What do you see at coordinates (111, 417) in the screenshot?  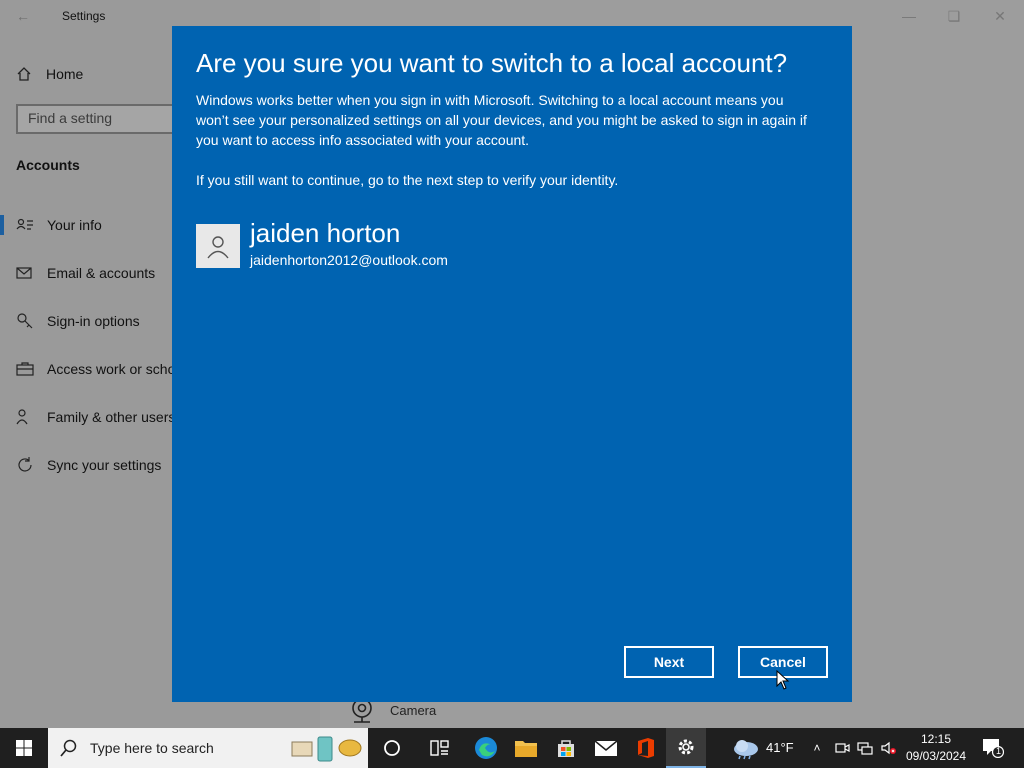 I see `sidebar-item-label: Family & other users` at bounding box center [111, 417].